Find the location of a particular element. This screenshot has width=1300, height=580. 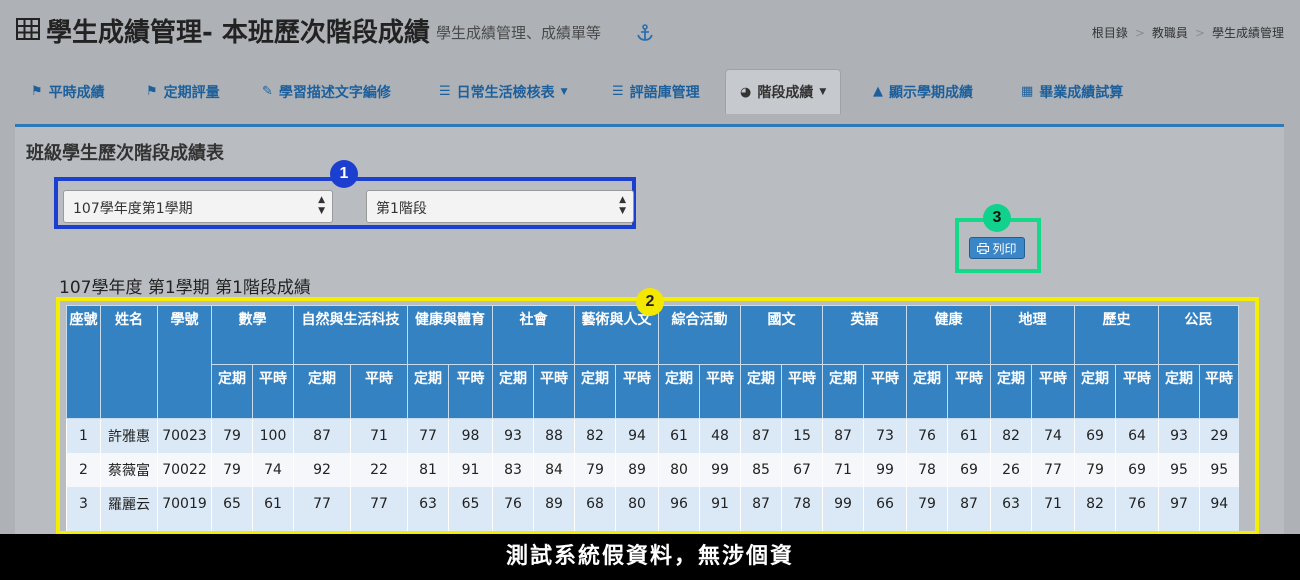

tab-learning-description: ✎ 學習描述文字編修 is located at coordinates (326, 91).